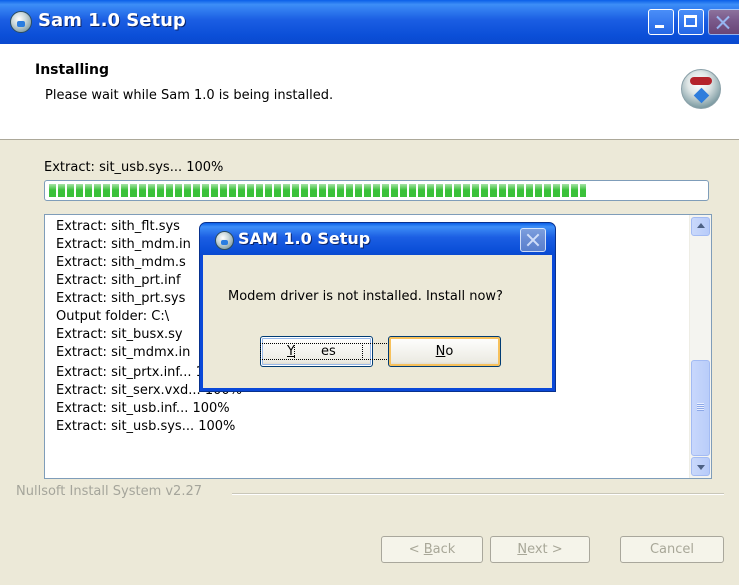 The image size is (739, 585). Describe the element at coordinates (121, 298) in the screenshot. I see `log-line: Extract: sith_prt.sys` at that location.